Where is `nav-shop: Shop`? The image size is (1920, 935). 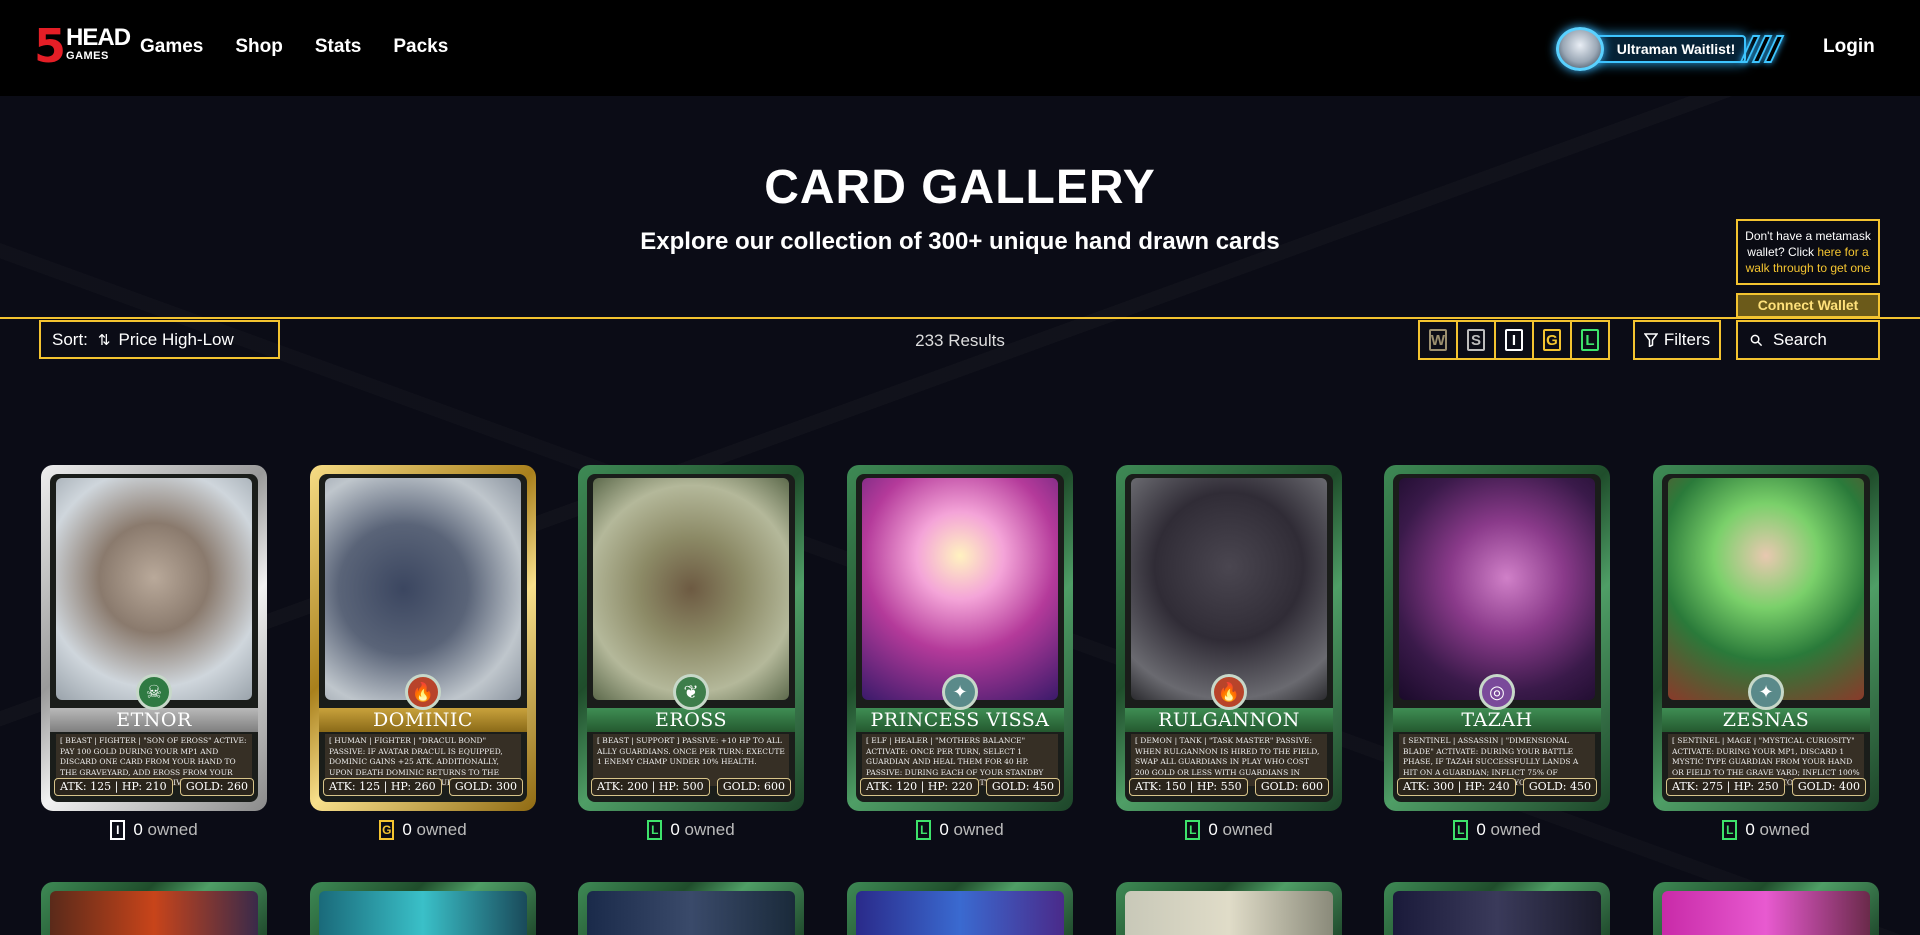 nav-shop: Shop is located at coordinates (259, 47).